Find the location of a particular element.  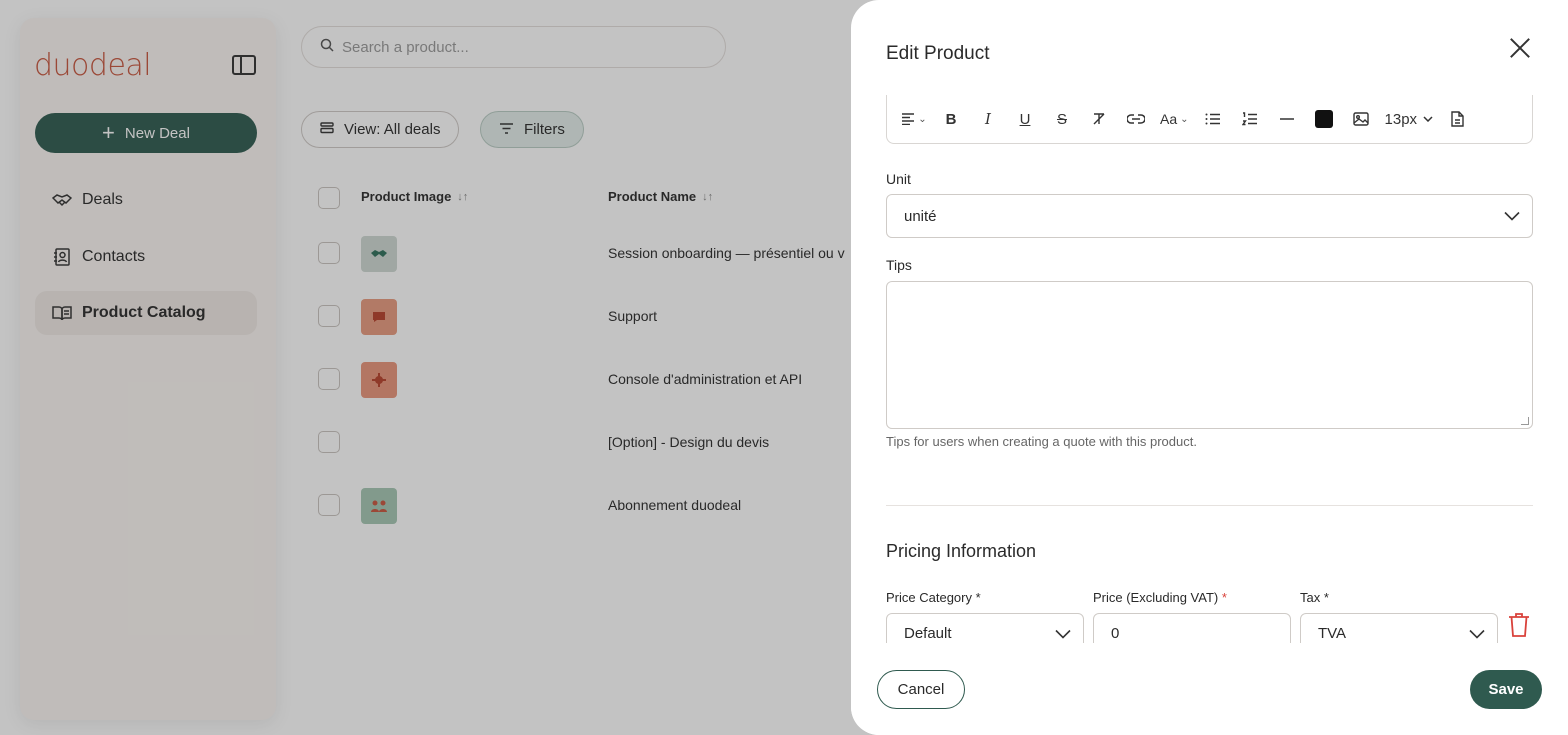

text-color-picker is located at coordinates (1324, 119).